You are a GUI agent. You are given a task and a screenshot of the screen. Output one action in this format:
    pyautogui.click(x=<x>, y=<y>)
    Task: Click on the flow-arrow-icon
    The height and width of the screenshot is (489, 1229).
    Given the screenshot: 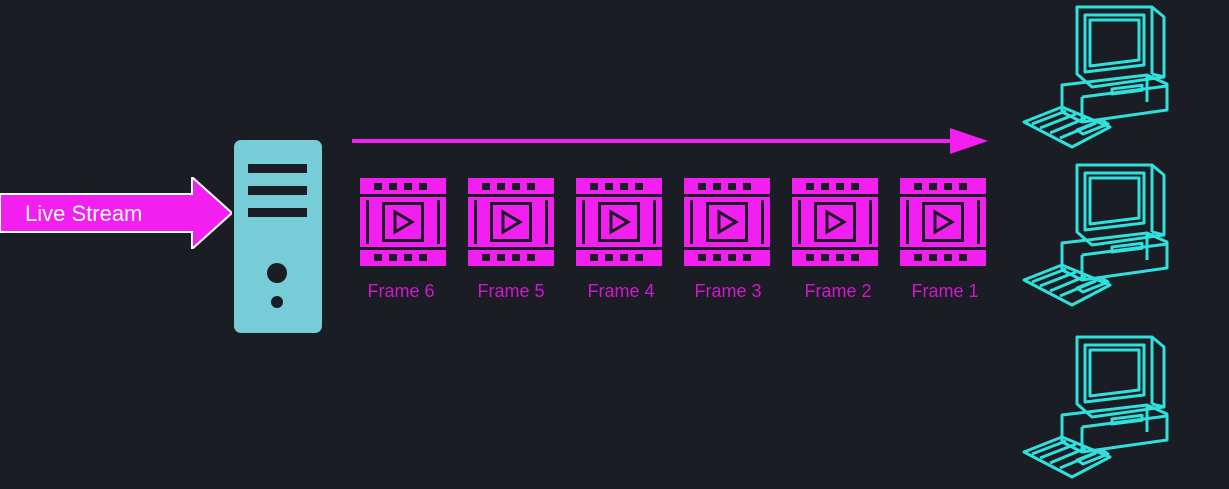 What is the action you would take?
    pyautogui.click(x=670, y=141)
    